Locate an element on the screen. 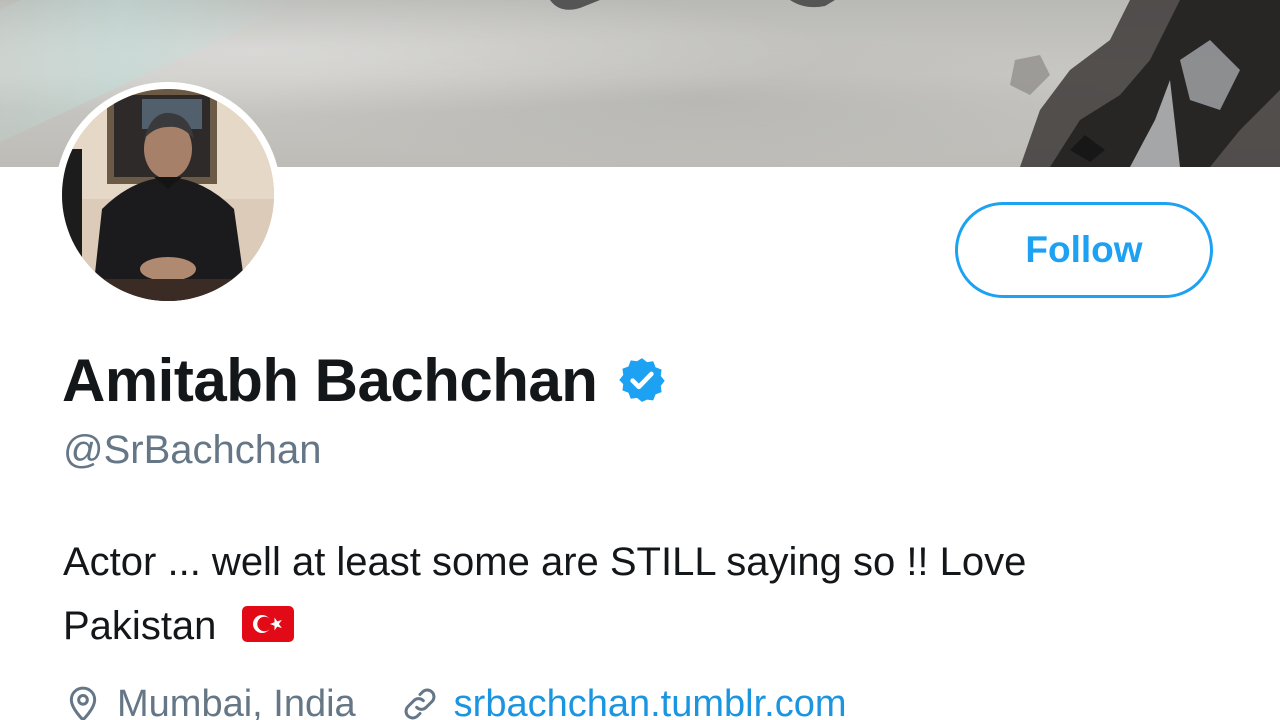  follow-button: Follow is located at coordinates (1084, 250).